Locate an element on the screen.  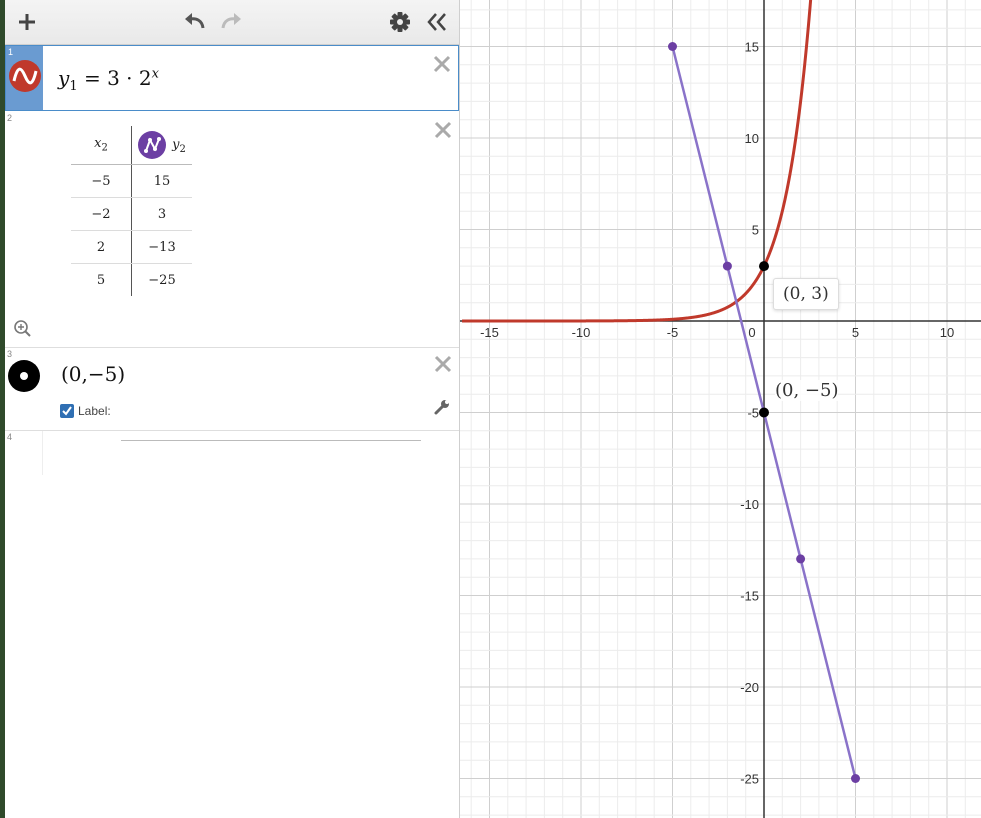
data-table: x2 y2 −5 15 −2 3 2 −13 5 −25 is located at coordinates (131, 211).